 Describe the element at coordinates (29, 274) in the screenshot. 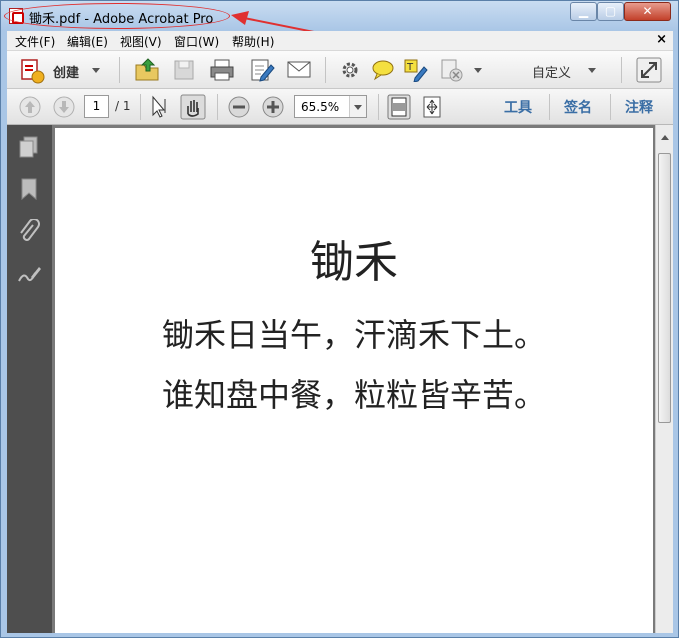

I see `signatures-icon` at that location.